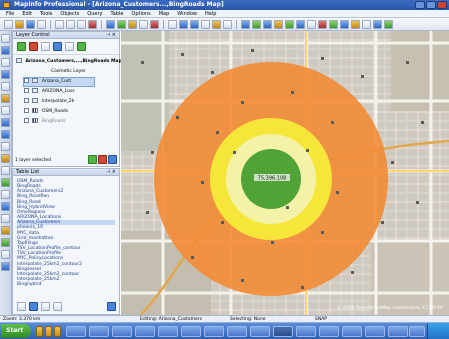 This screenshot has width=449, height=339. I want to click on menu-table: Table, so click(116, 14).